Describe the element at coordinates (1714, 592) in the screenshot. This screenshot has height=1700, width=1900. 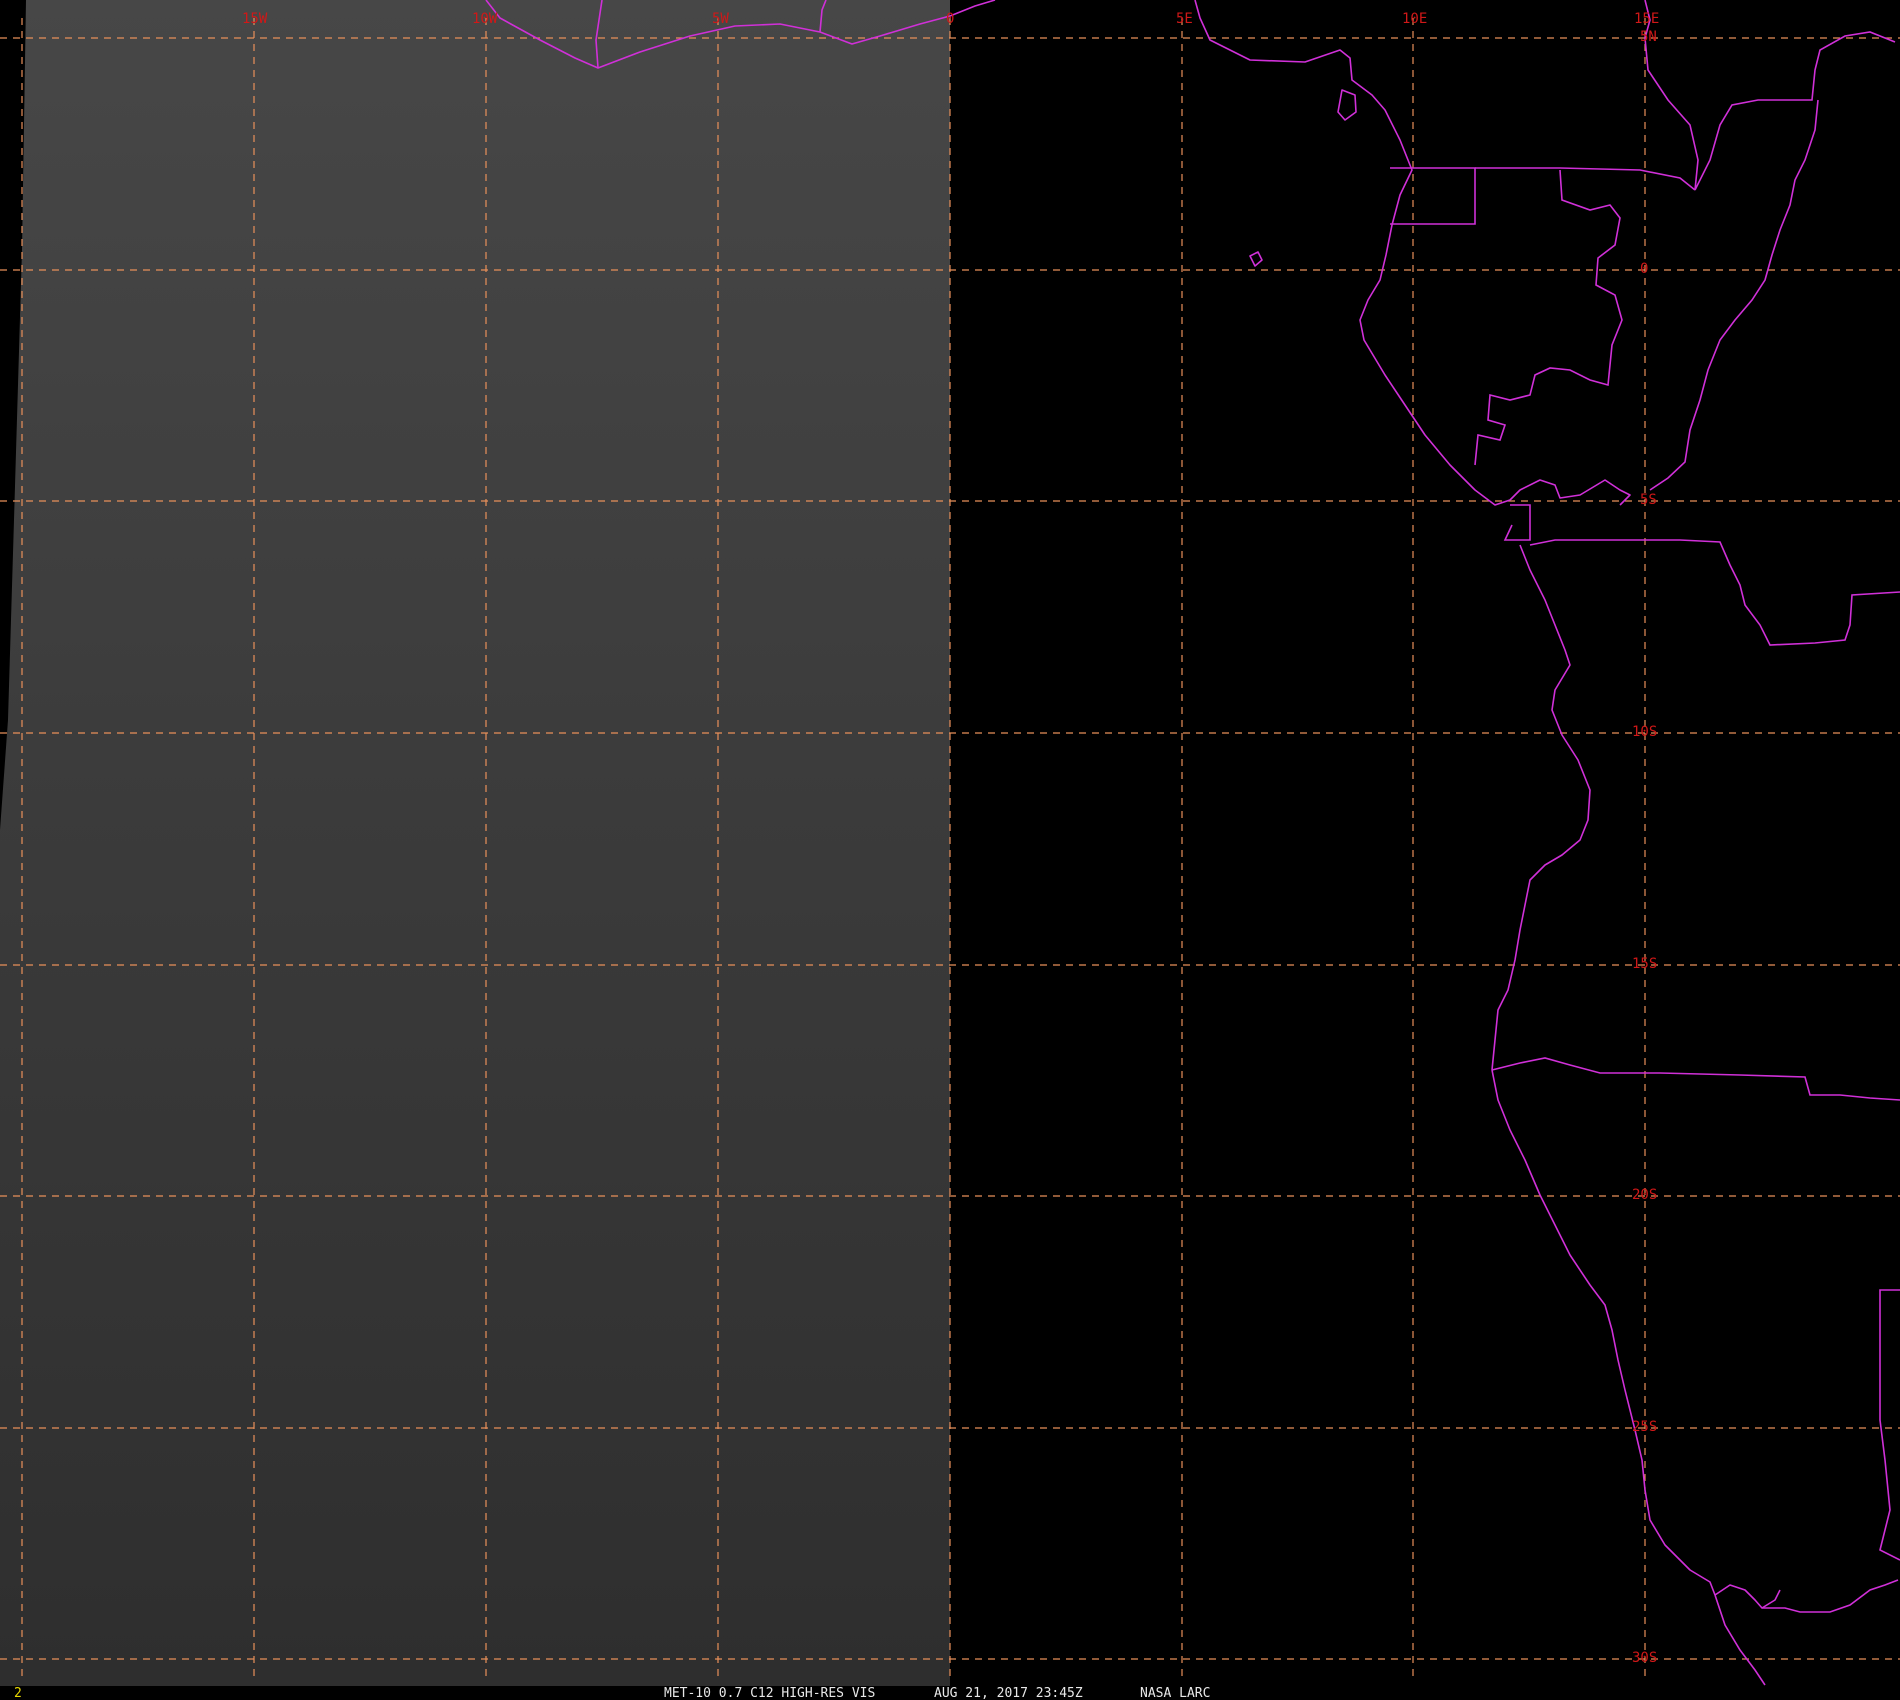
I see `angola-drc-border` at that location.